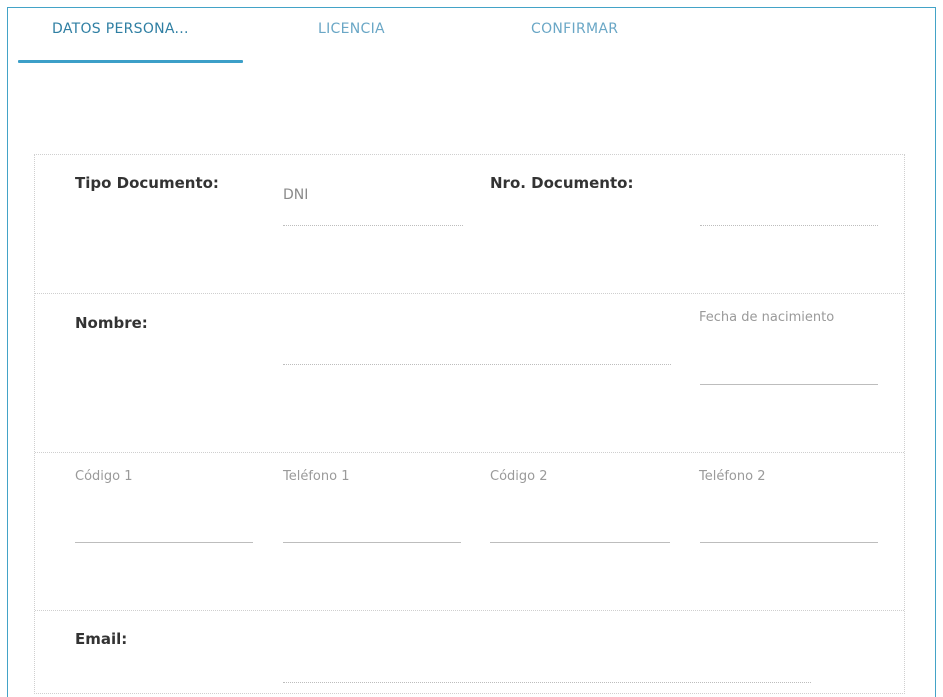  What do you see at coordinates (519, 476) in the screenshot?
I see `codigo2-label: Código 2` at bounding box center [519, 476].